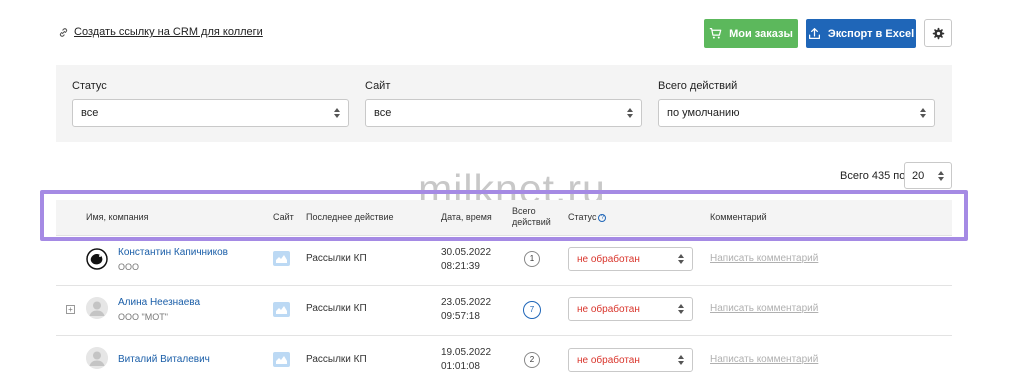 The height and width of the screenshot is (382, 1024). I want to click on company-logo-icon, so click(97, 259).